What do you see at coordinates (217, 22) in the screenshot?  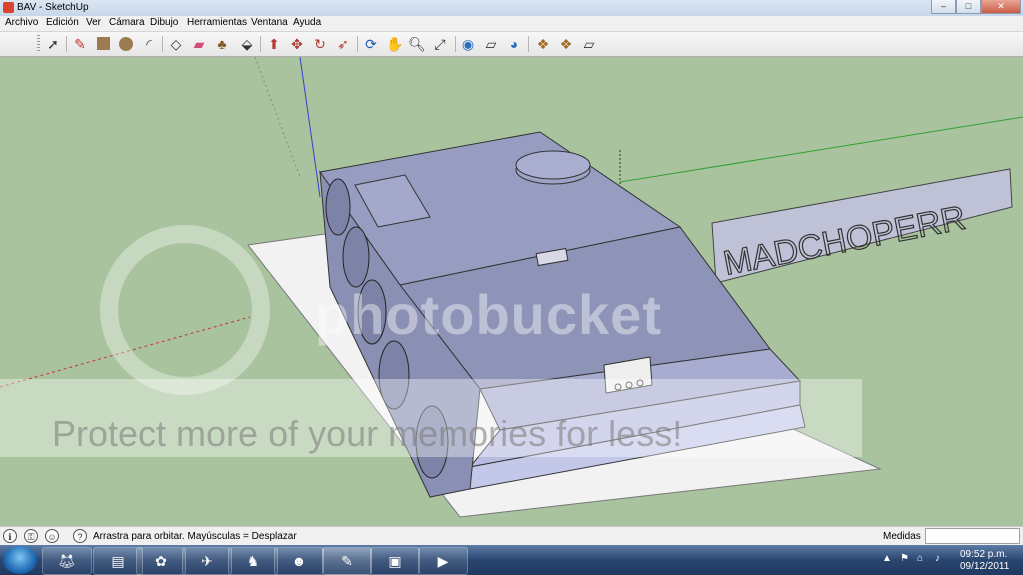 I see `menu-herramientas: Herramientas` at bounding box center [217, 22].